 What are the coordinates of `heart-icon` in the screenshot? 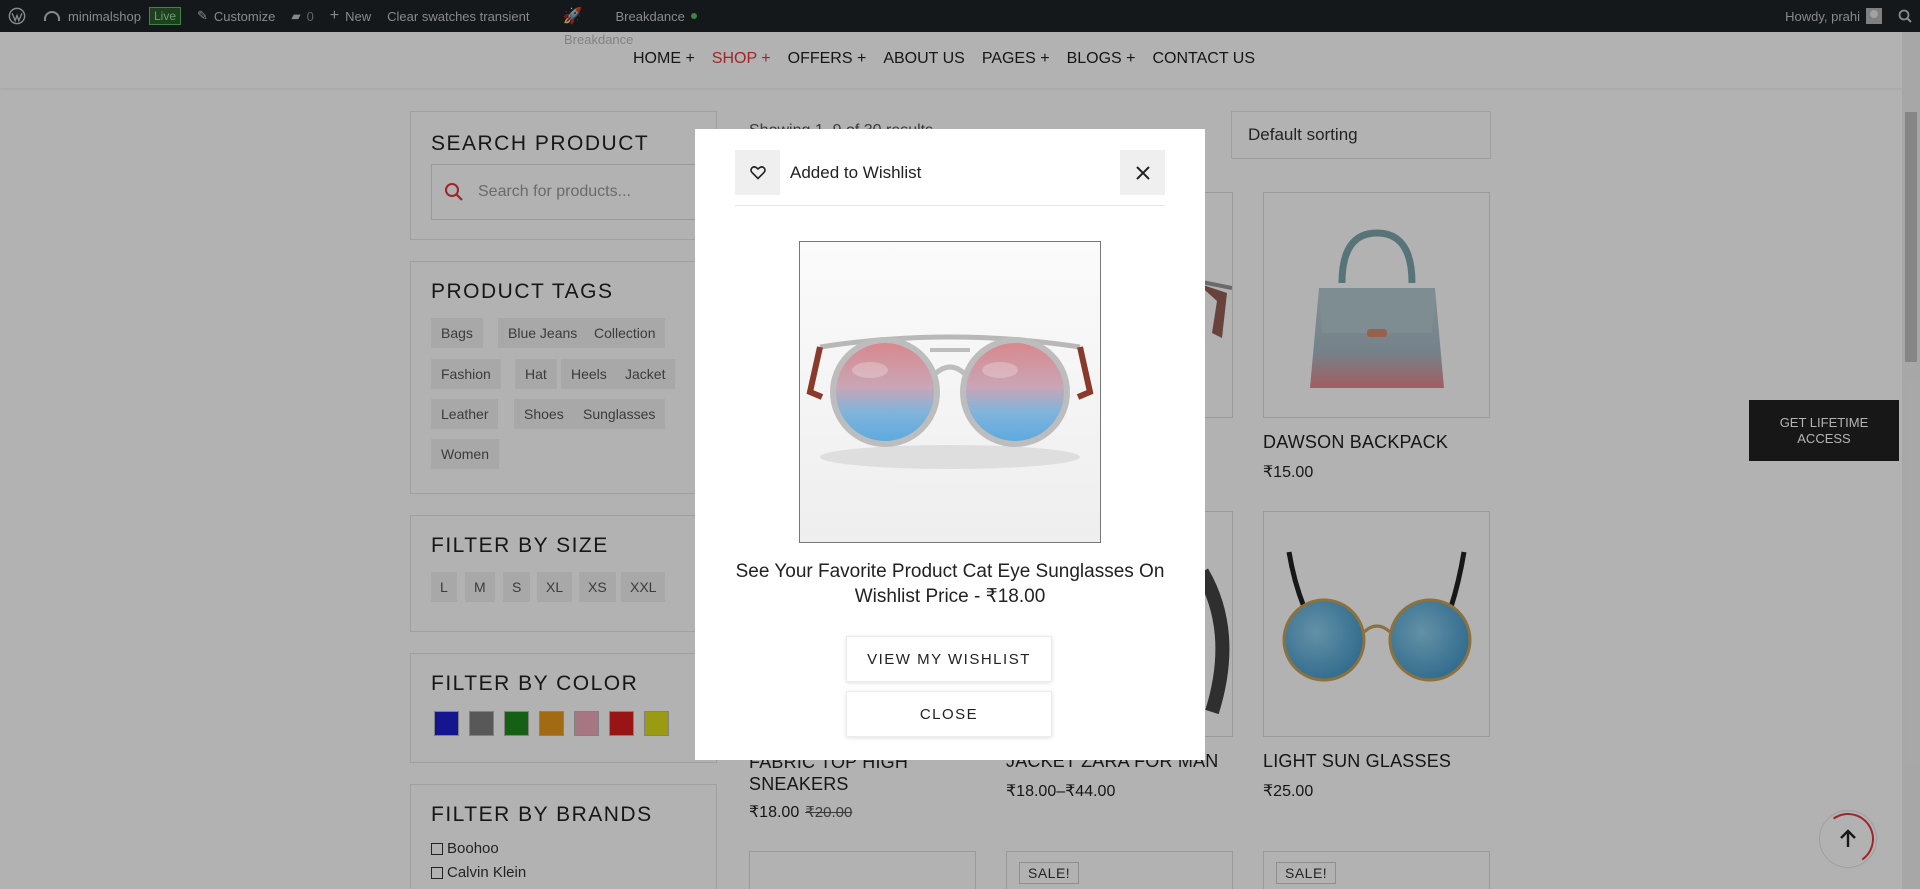 It's located at (757, 172).